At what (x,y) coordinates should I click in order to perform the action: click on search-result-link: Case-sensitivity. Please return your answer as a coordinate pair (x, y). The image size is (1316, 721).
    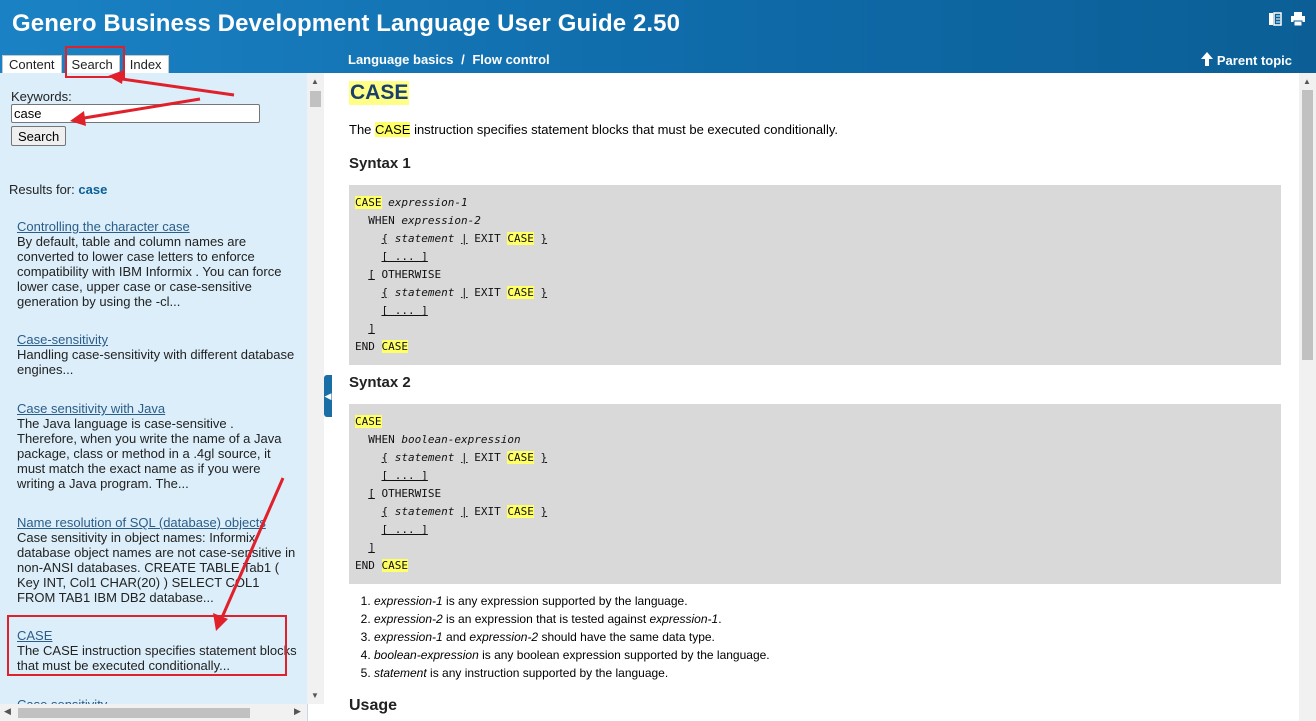
    Looking at the image, I should click on (157, 339).